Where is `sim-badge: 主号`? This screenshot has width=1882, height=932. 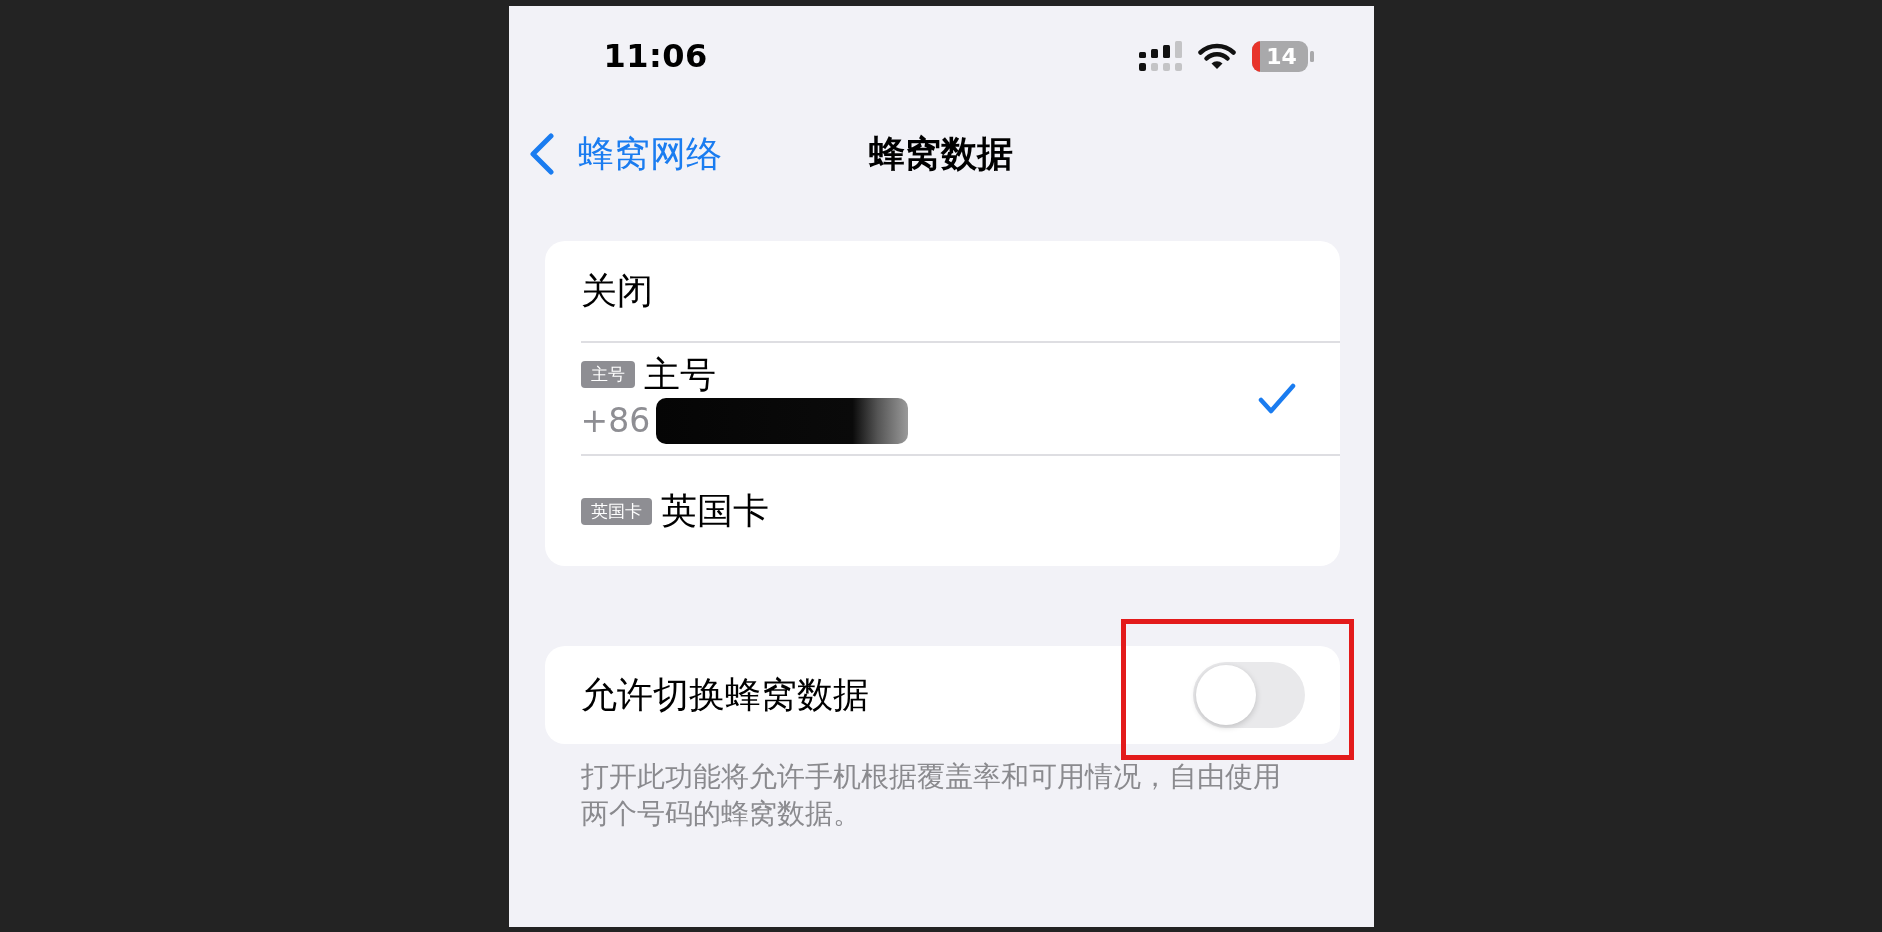
sim-badge: 主号 is located at coordinates (607, 374).